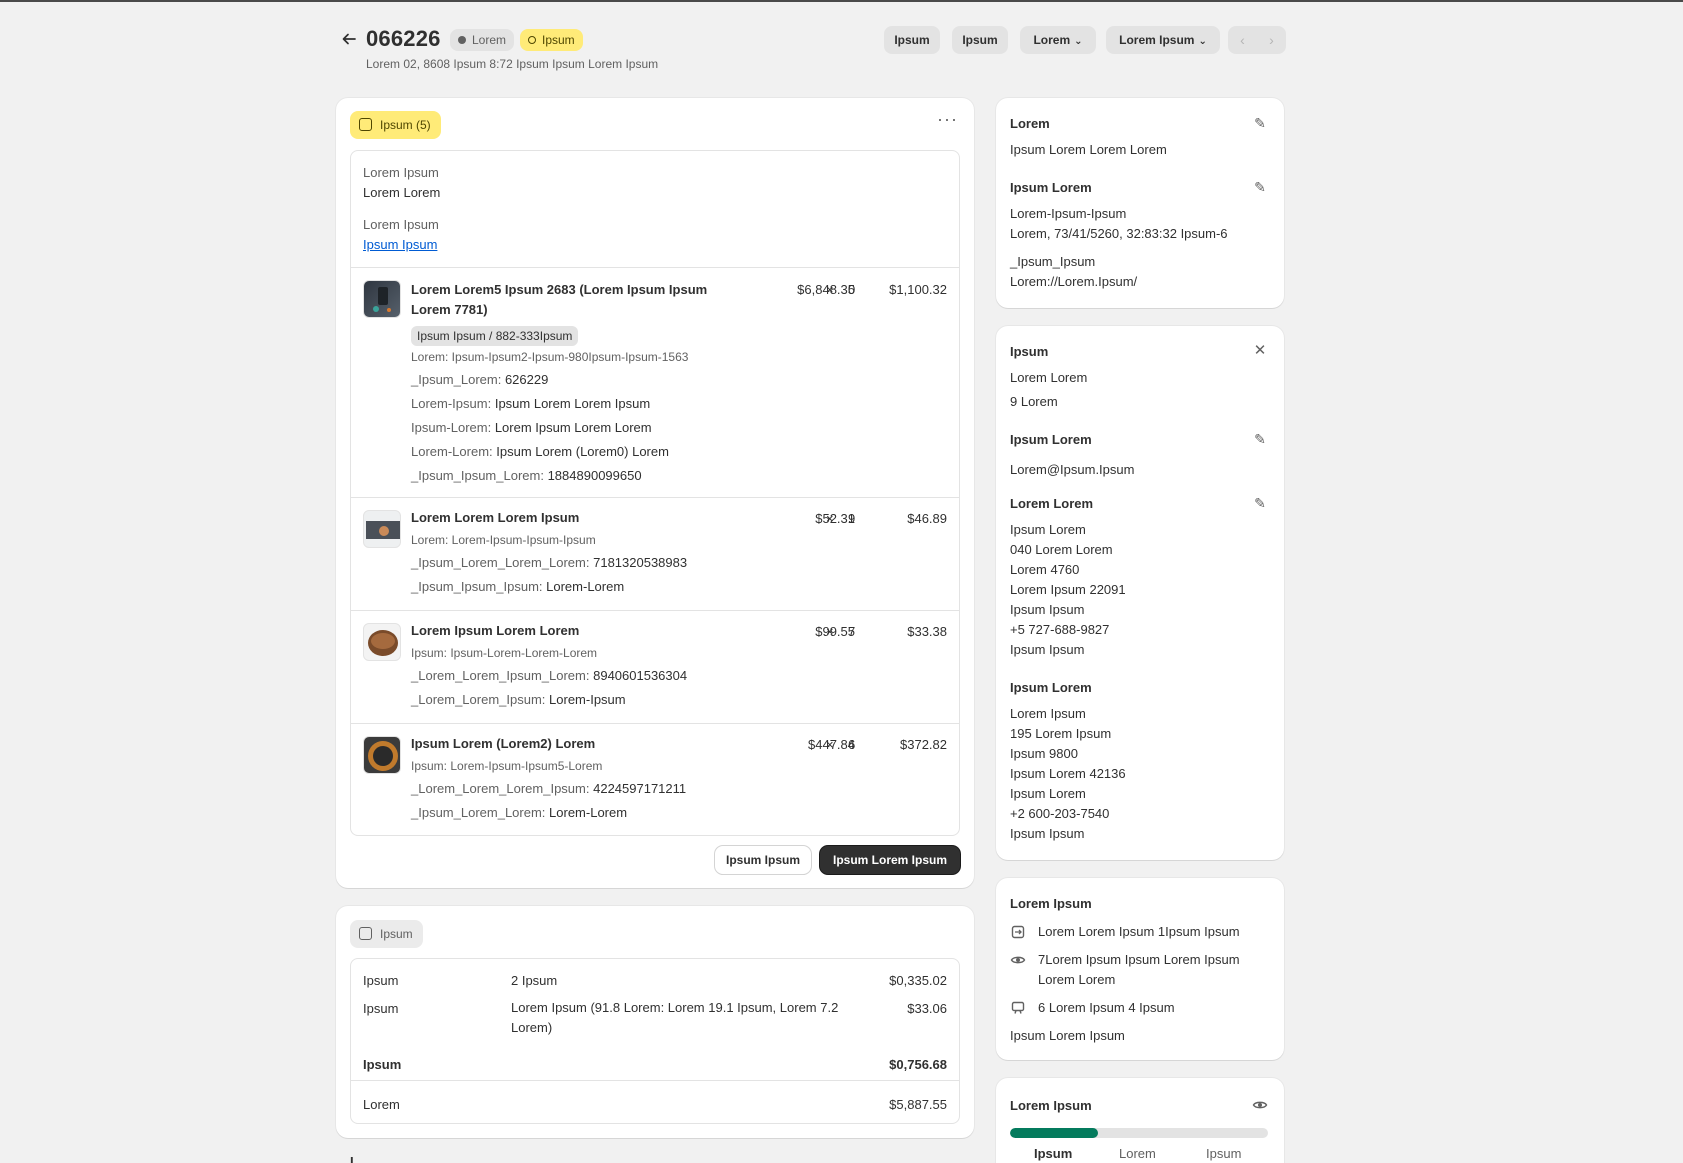  What do you see at coordinates (517, 586) in the screenshot?
I see `item-property: _Ipsum_Ipsum_Ipsum: Lorem-Lorem` at bounding box center [517, 586].